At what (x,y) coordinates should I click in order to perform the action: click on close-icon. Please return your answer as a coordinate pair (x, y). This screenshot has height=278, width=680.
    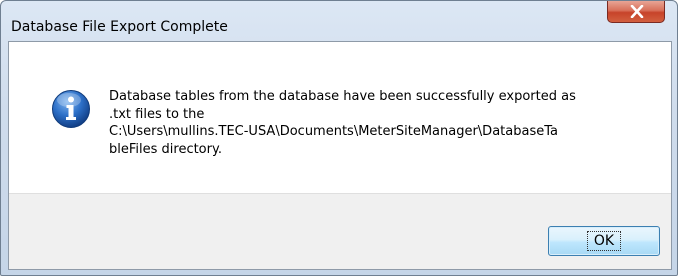
    Looking at the image, I should click on (637, 11).